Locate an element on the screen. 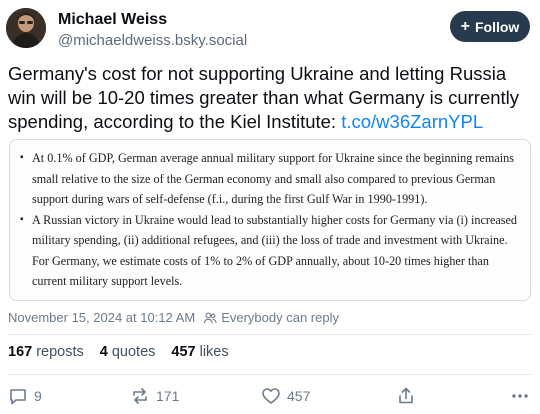 The width and height of the screenshot is (540, 414). reply-button: 9 is located at coordinates (25, 396).